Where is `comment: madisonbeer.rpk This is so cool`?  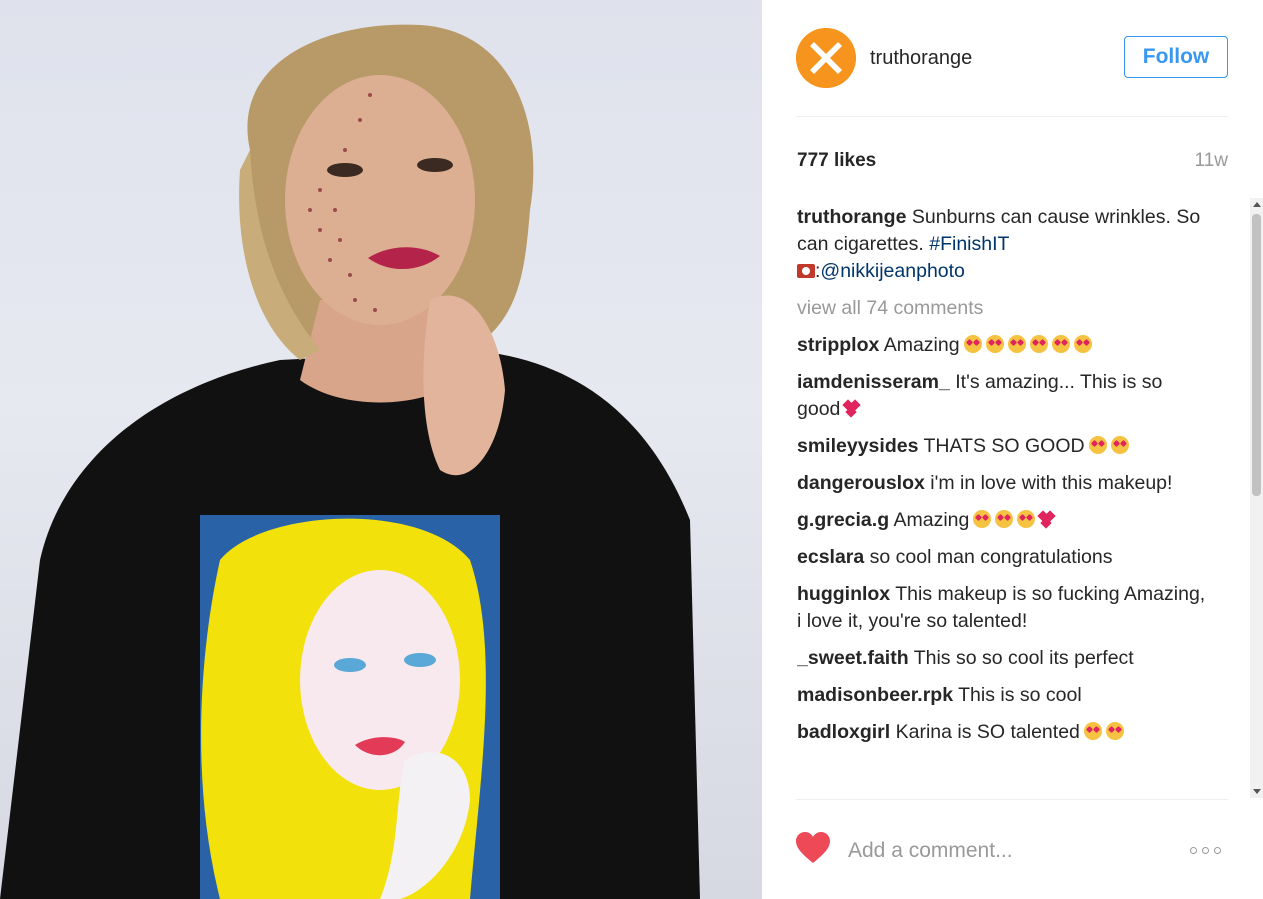
comment: madisonbeer.rpk This is so cool is located at coordinates (1003, 695).